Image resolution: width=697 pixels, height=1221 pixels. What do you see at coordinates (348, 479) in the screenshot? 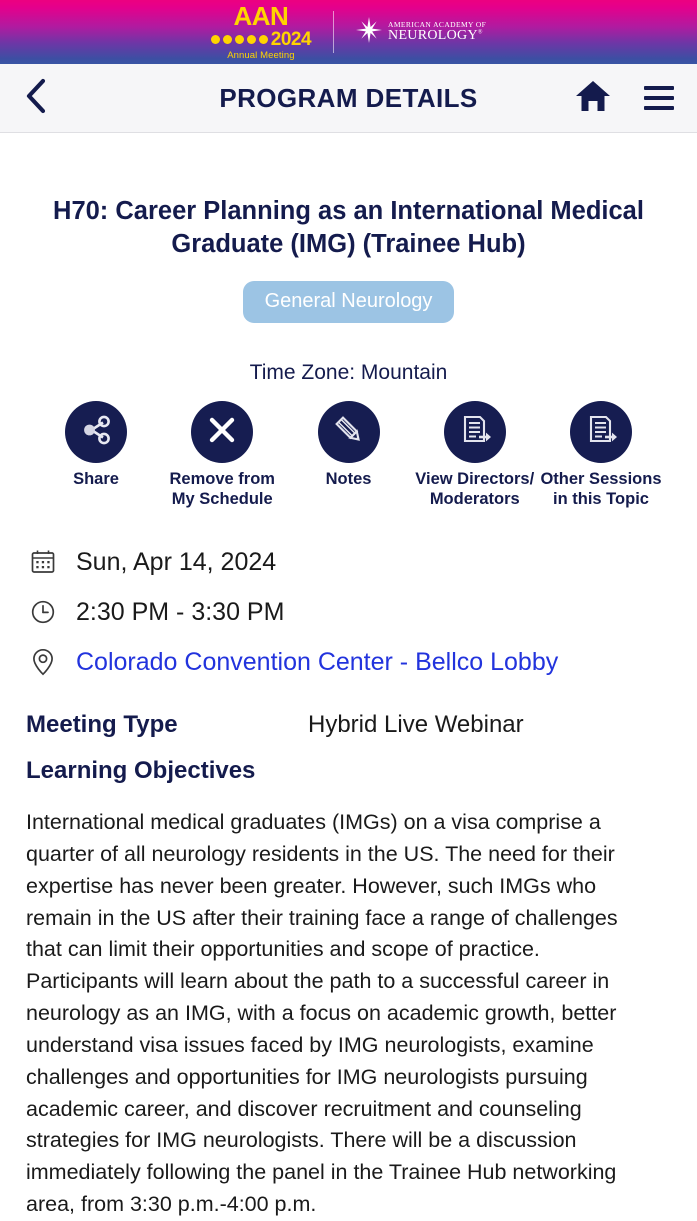
I see `action-label: Notes` at bounding box center [348, 479].